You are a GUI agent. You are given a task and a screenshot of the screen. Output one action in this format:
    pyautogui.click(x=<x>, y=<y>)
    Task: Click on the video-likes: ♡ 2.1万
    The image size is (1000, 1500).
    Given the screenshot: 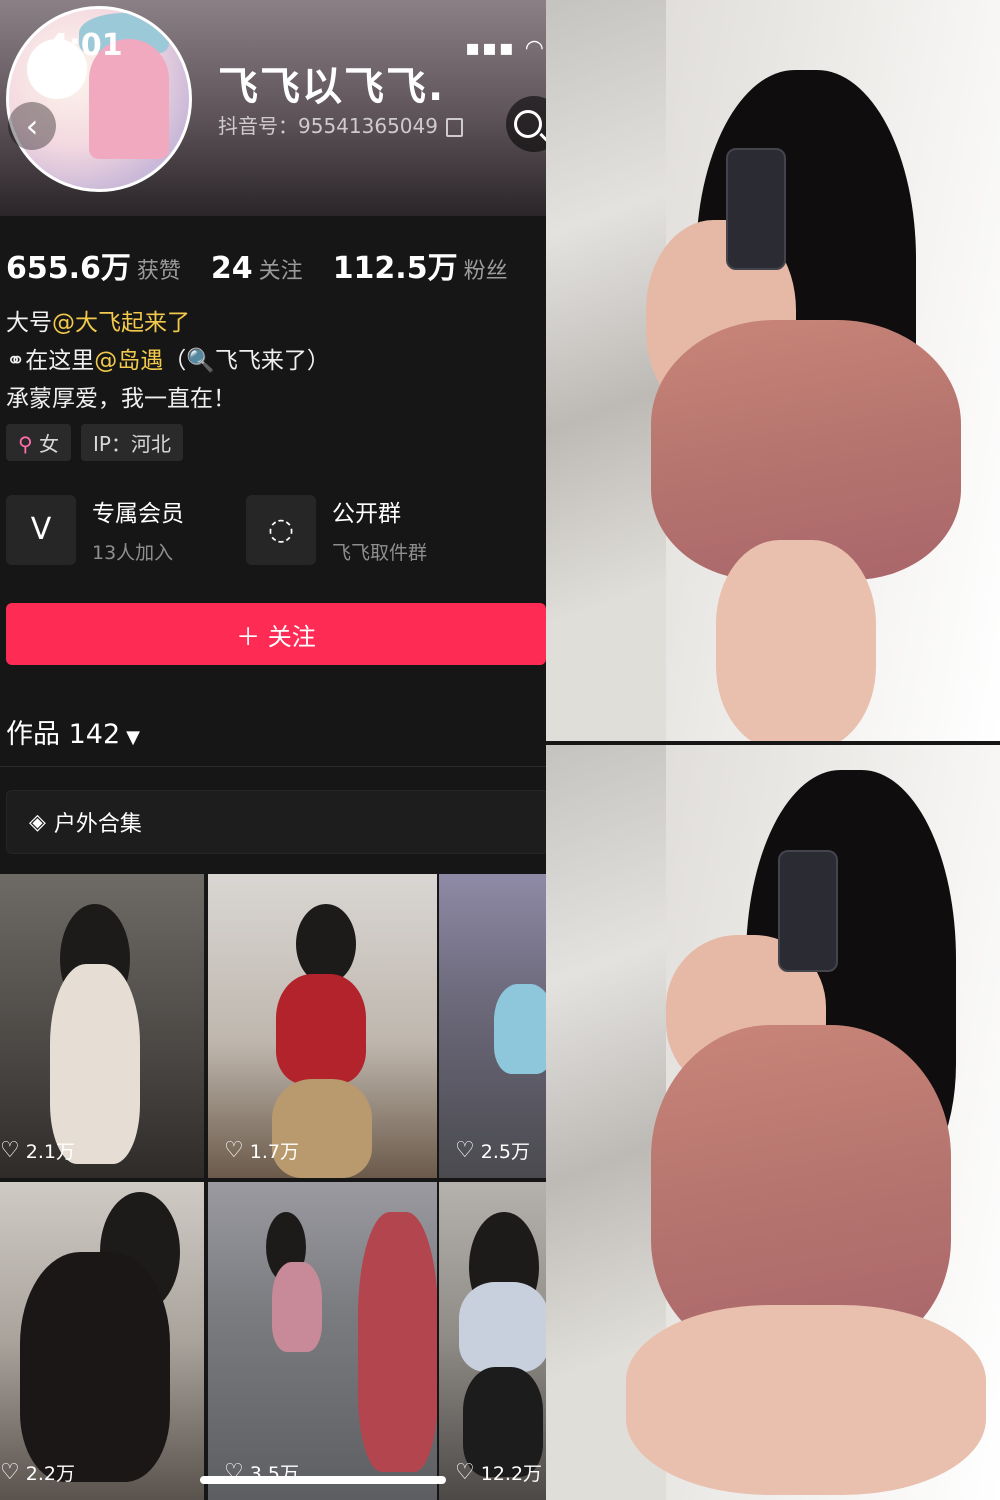 What is the action you would take?
    pyautogui.click(x=37, y=1150)
    